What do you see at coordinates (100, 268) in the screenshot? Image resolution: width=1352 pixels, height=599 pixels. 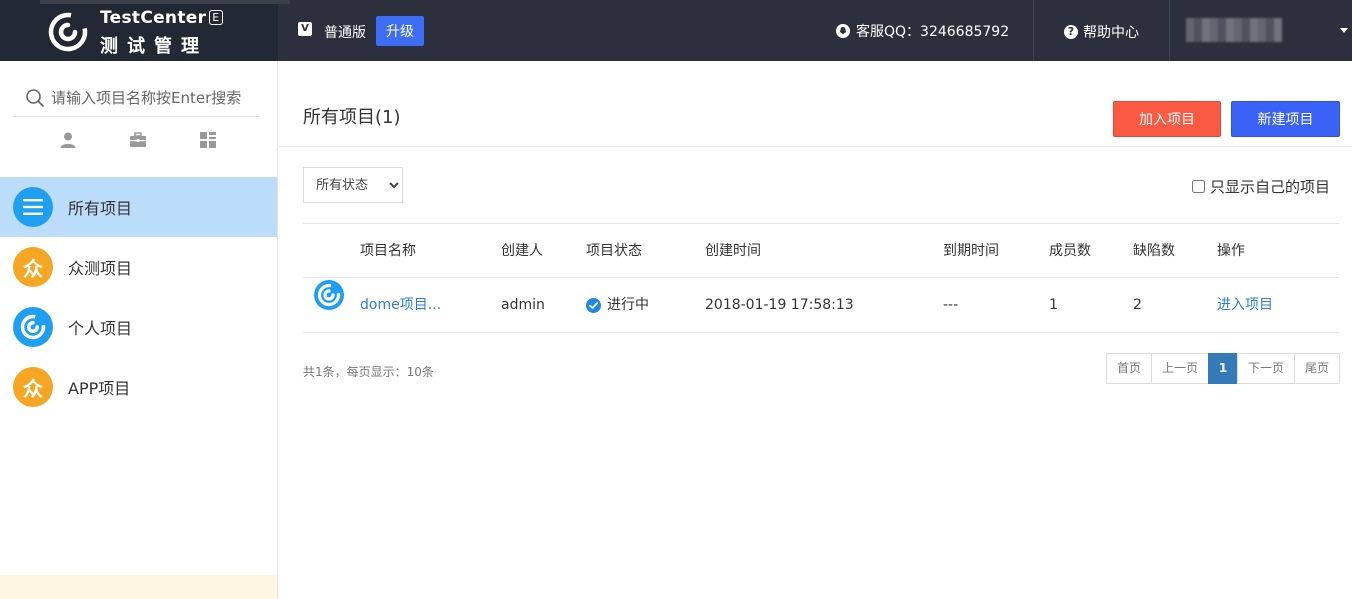 I see `sidebar-item-label: 众测项目` at bounding box center [100, 268].